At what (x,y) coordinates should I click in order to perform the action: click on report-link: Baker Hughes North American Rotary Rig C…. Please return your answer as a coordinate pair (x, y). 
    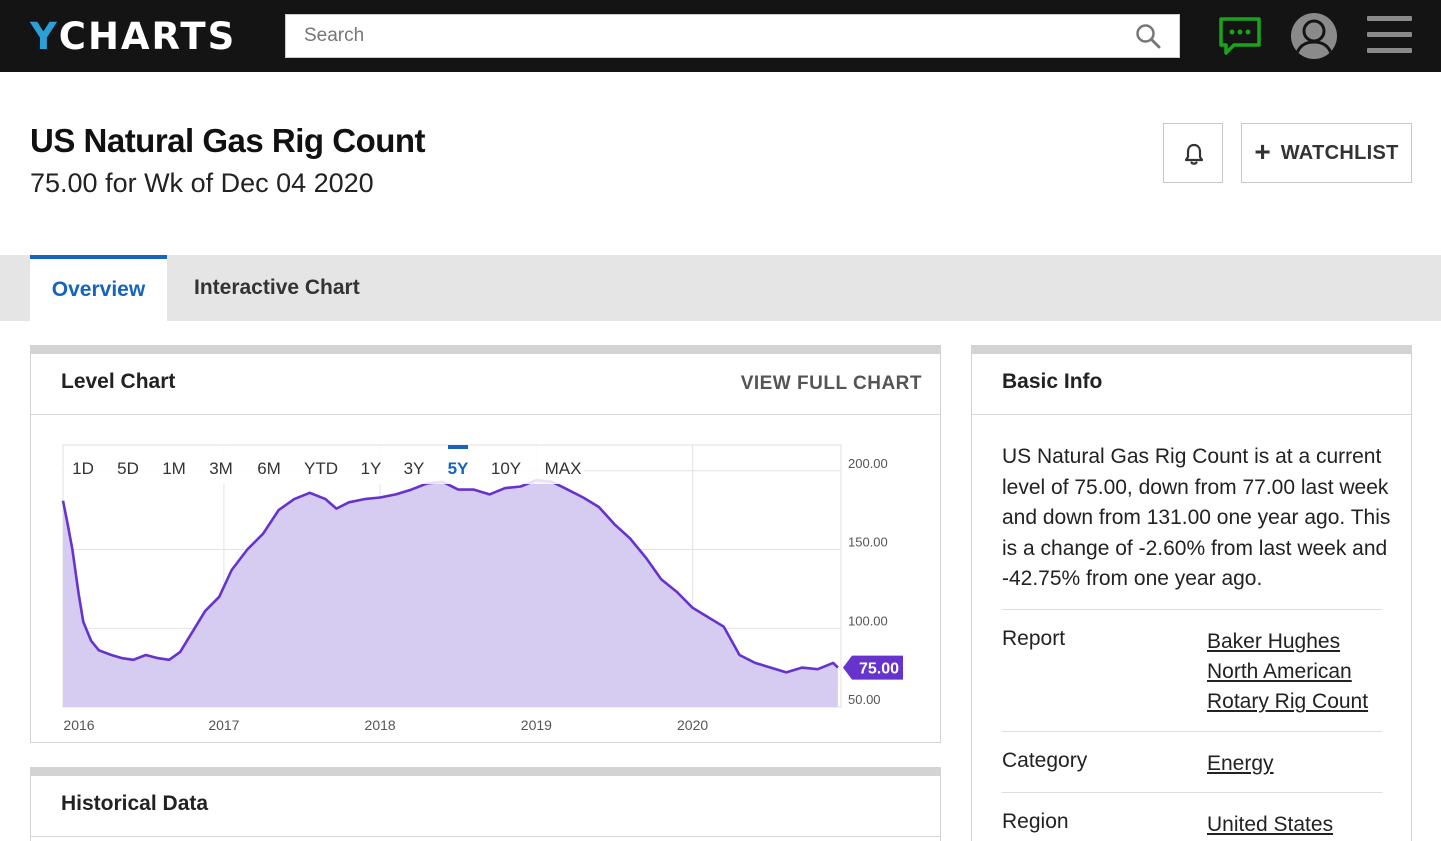
    Looking at the image, I should click on (1292, 672).